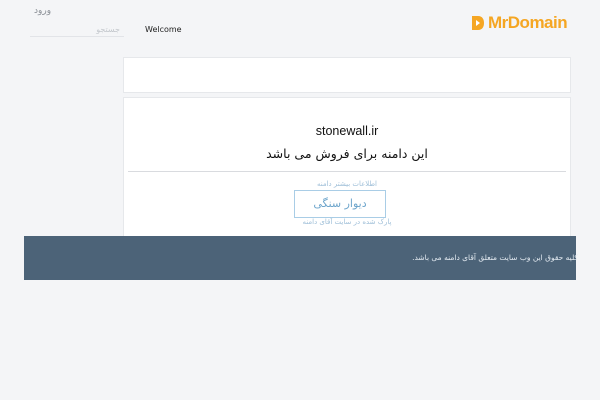 Image resolution: width=600 pixels, height=400 pixels. I want to click on login-link: ورود, so click(42, 11).